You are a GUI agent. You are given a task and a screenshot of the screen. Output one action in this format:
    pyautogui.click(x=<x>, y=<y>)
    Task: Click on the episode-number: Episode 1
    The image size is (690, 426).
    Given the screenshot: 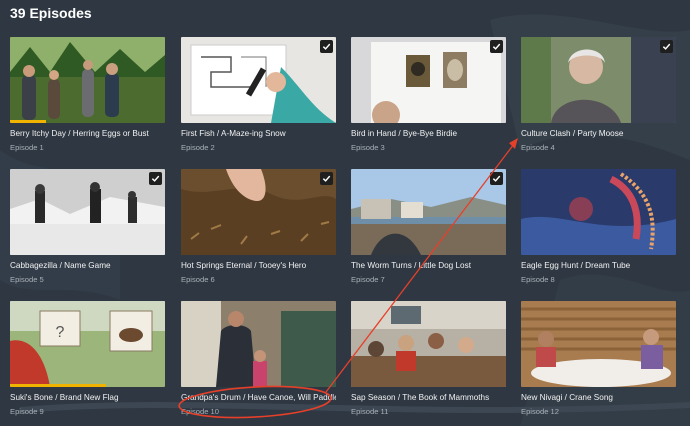 What is the action you would take?
    pyautogui.click(x=27, y=147)
    